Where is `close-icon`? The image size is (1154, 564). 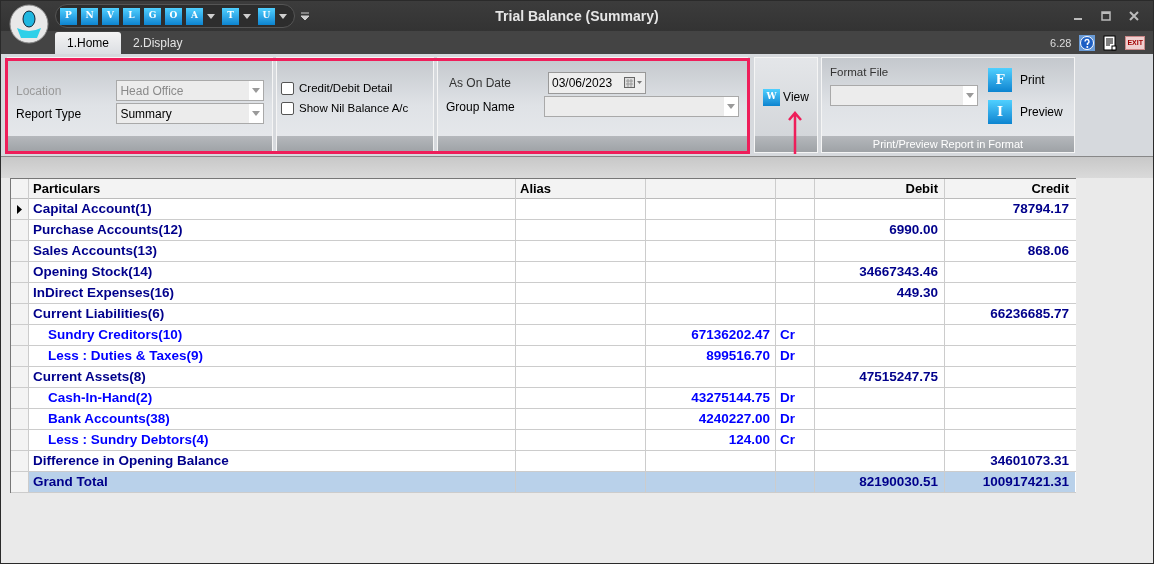 close-icon is located at coordinates (1134, 16).